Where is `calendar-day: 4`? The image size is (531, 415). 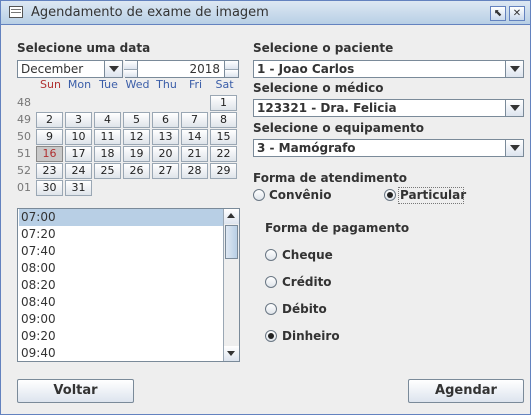
calendar-day: 4 is located at coordinates (107, 120).